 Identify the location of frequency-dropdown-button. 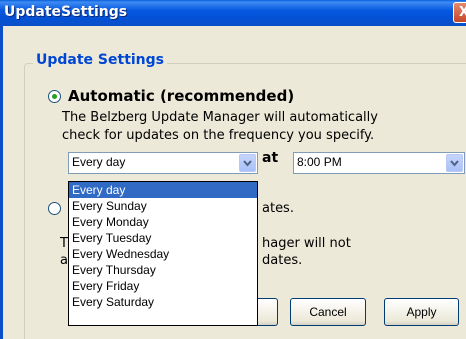
(247, 163).